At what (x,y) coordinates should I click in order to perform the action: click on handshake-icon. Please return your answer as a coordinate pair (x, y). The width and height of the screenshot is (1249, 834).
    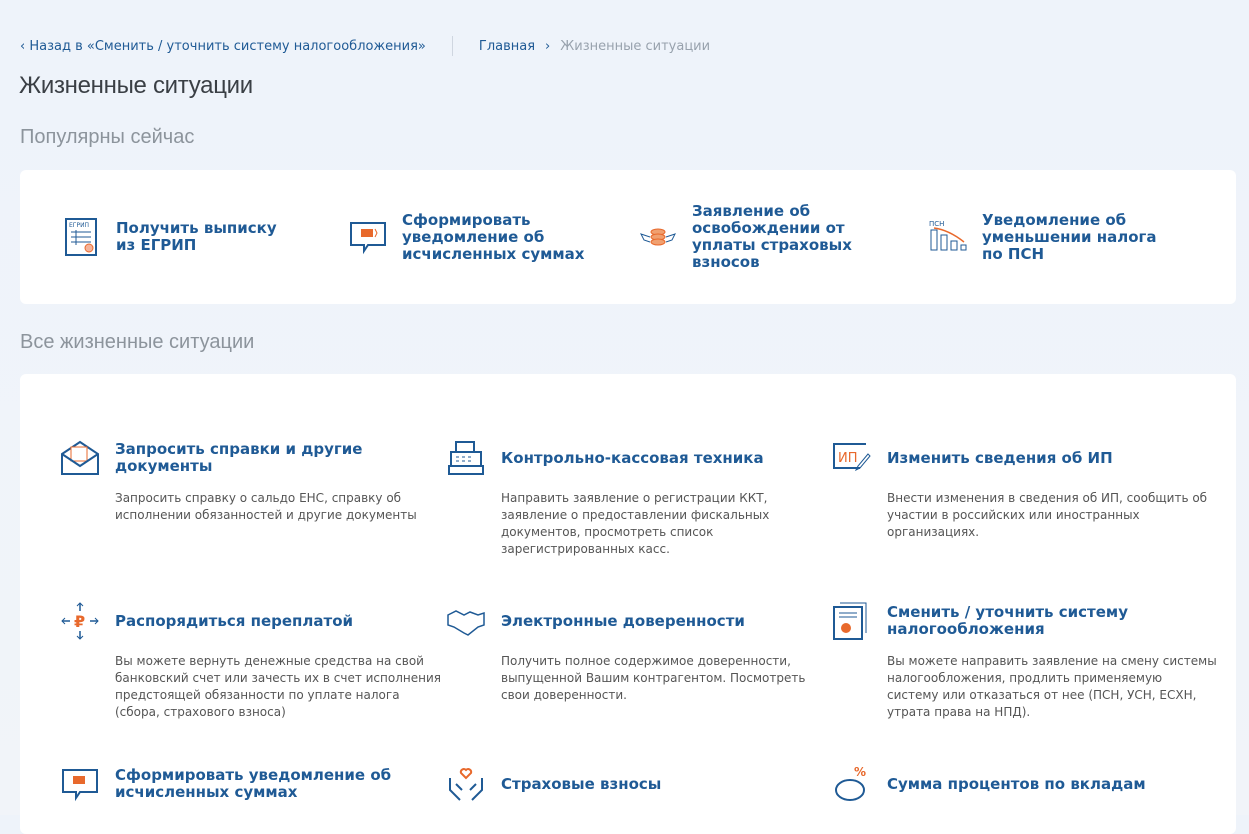
    Looking at the image, I should click on (466, 623).